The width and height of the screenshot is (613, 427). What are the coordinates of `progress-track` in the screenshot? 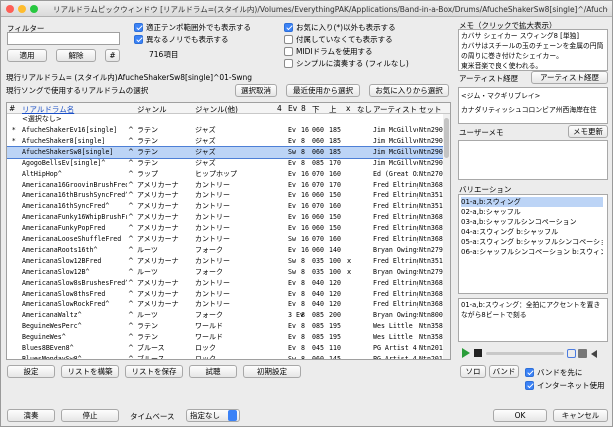 It's located at (525, 353).